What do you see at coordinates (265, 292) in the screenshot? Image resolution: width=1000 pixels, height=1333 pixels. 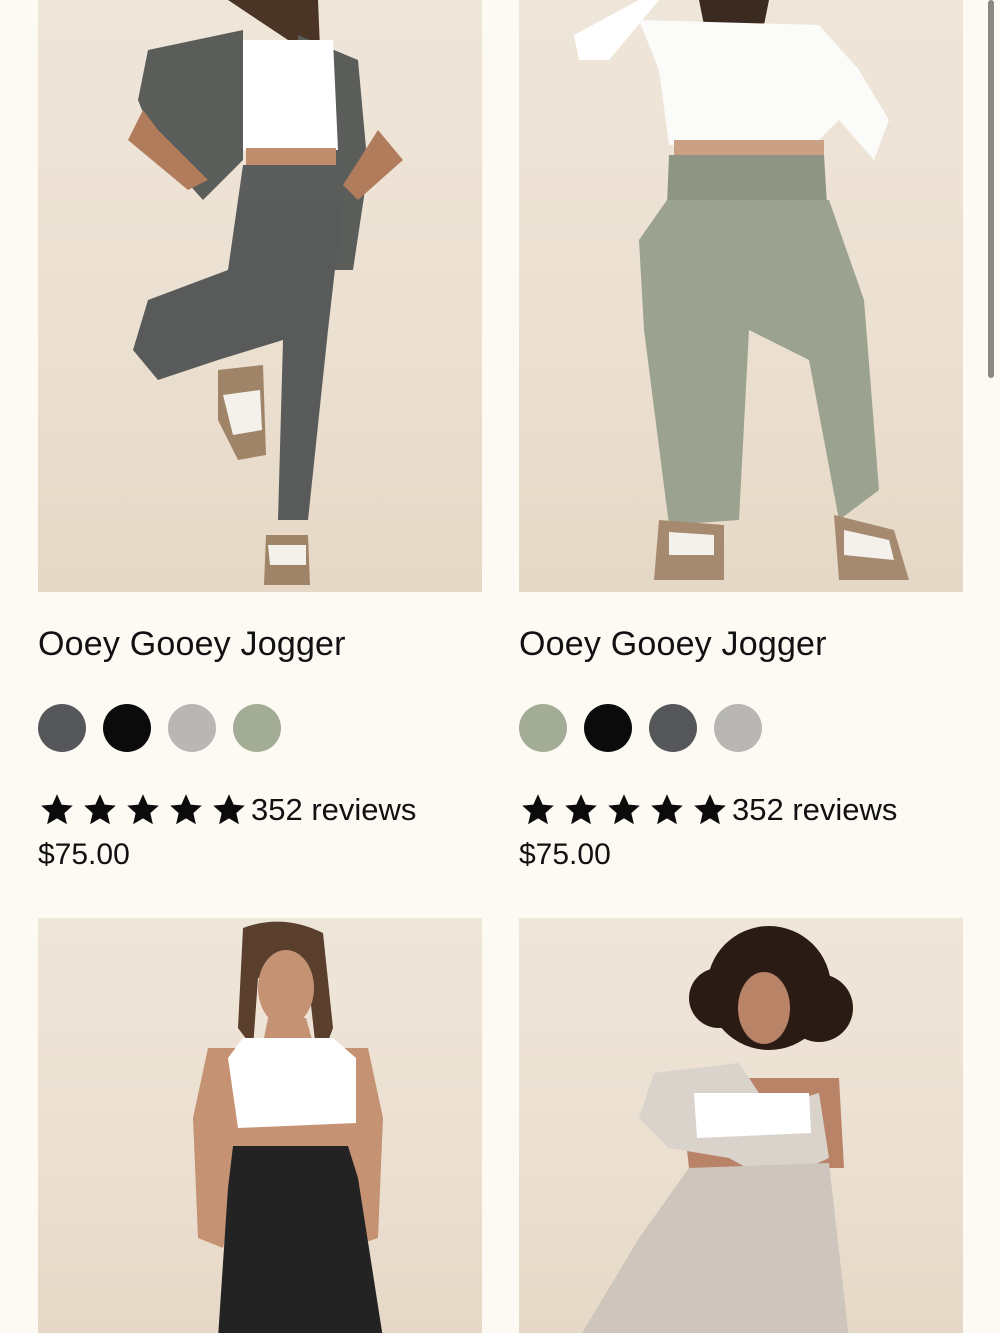 I see `model-photo-charcoal-jogger-icon` at bounding box center [265, 292].